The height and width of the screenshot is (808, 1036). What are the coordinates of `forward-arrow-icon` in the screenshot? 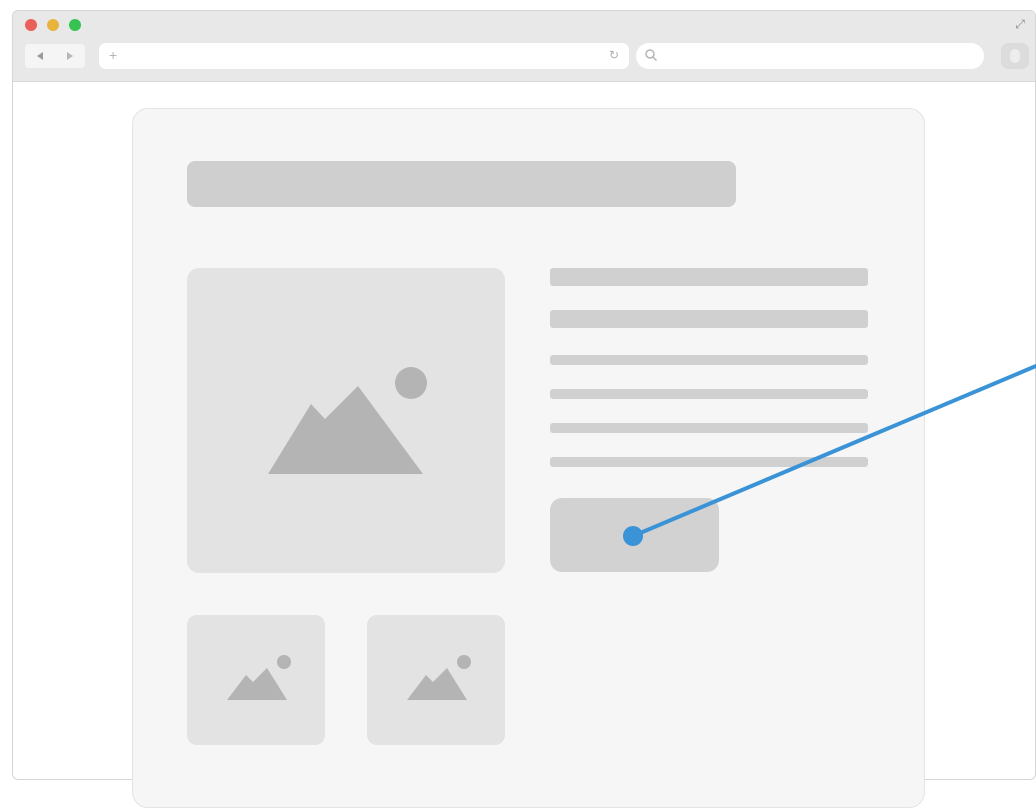 It's located at (70, 56).